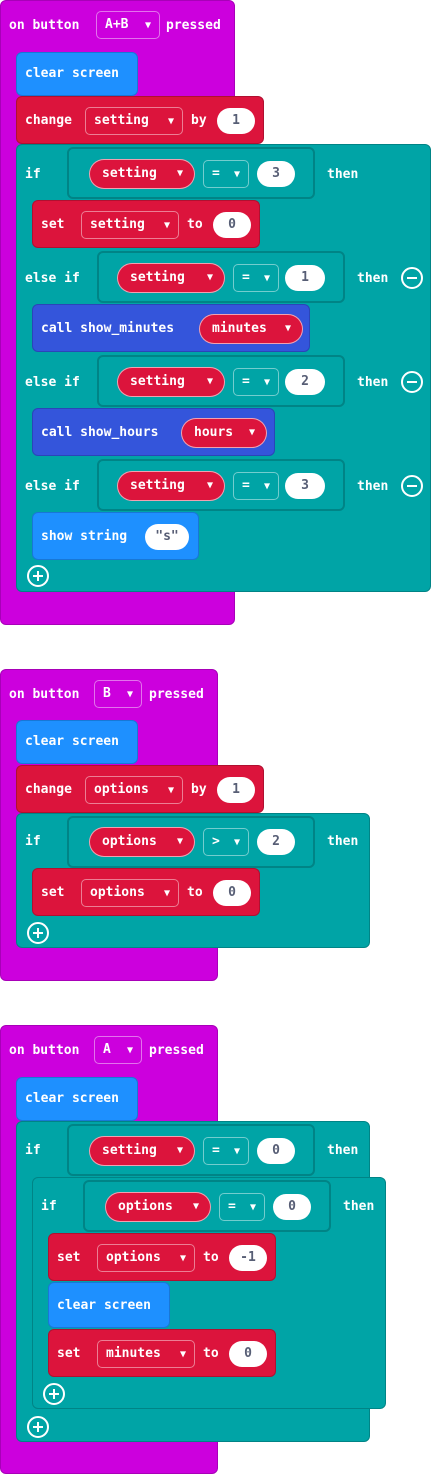 The width and height of the screenshot is (431, 1474). What do you see at coordinates (176, 1050) in the screenshot?
I see `event-suffix: pressed` at bounding box center [176, 1050].